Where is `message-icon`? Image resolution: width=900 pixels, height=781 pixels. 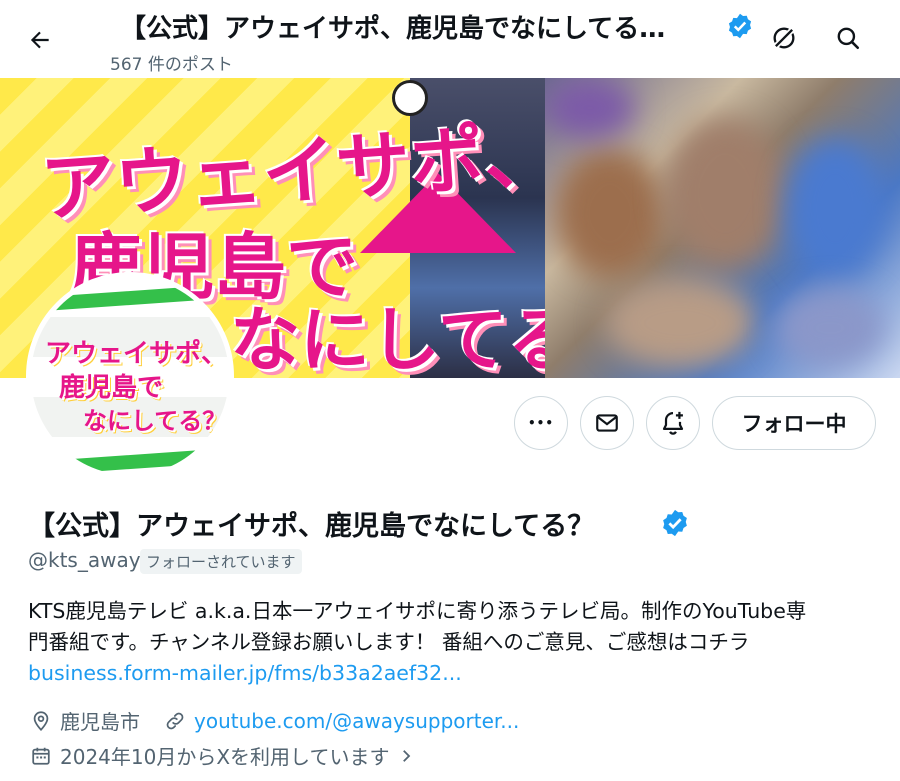 message-icon is located at coordinates (607, 423).